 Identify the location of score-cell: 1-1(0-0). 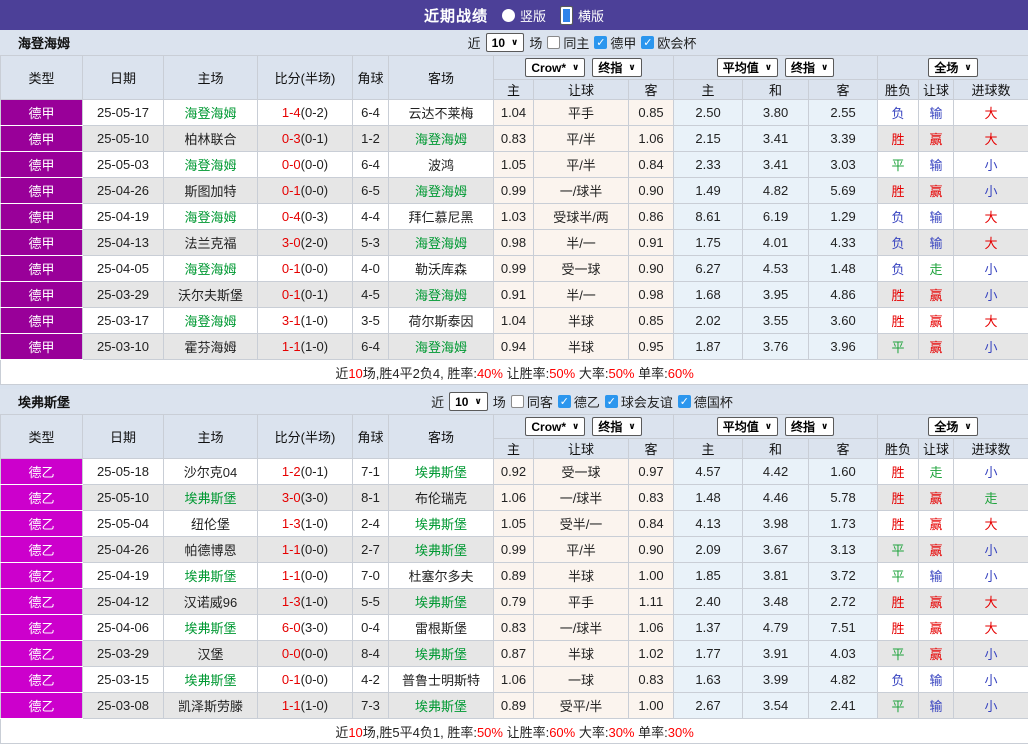
(305, 550).